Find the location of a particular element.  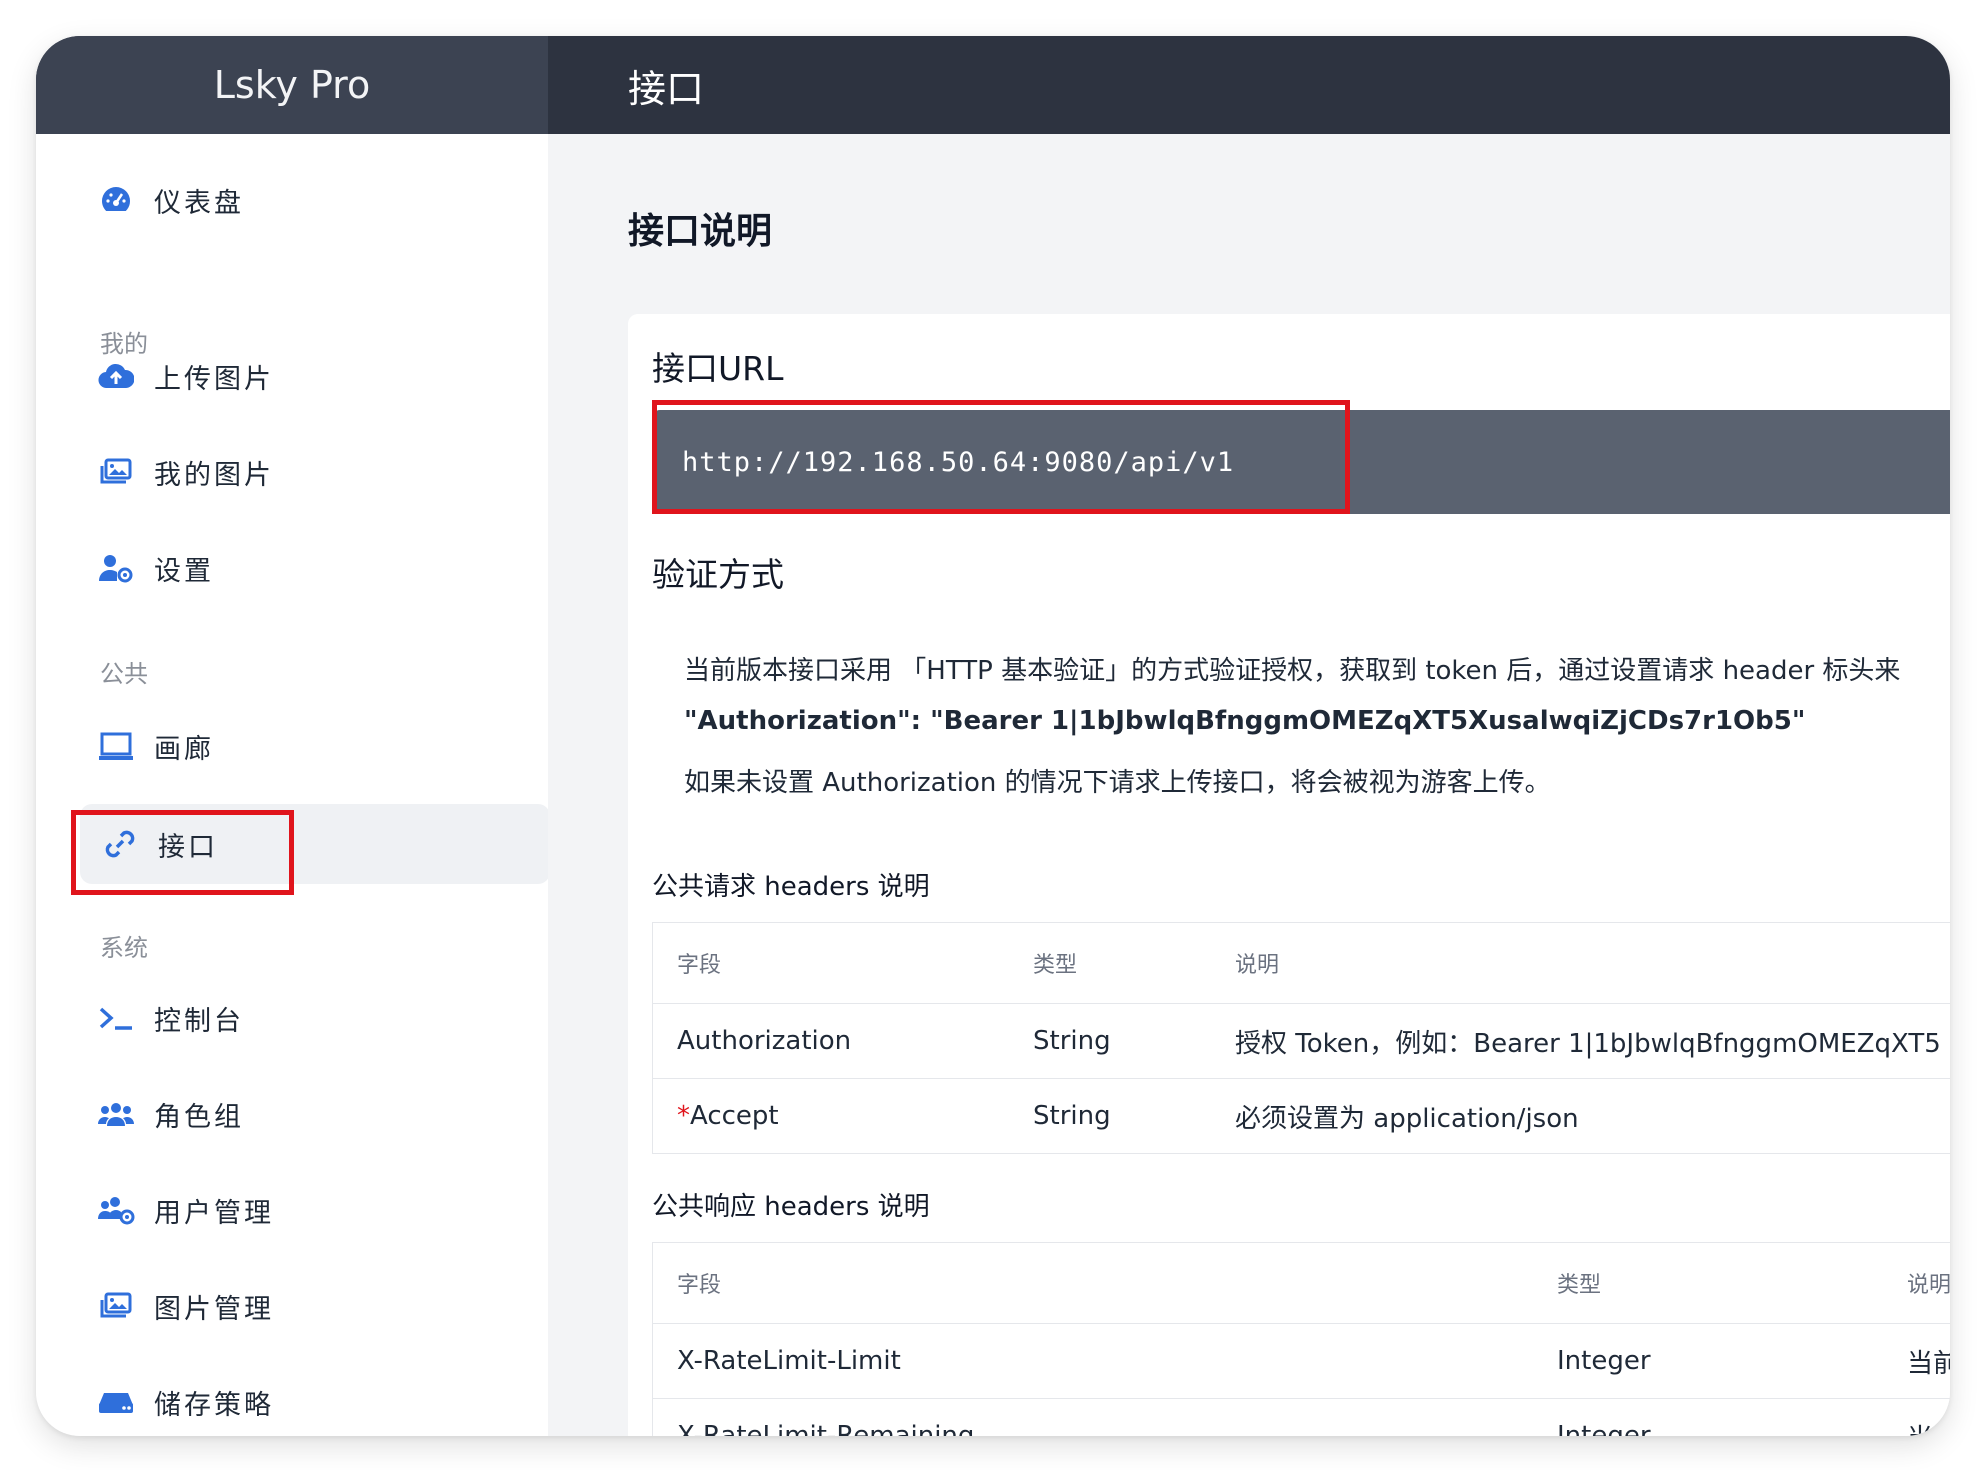

sidebar-item-image-manage: 图片管理 is located at coordinates (292, 1306).